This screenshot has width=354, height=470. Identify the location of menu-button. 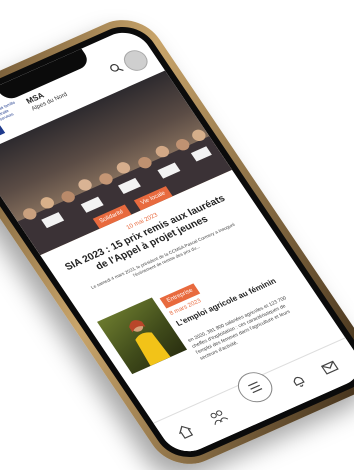
(255, 387).